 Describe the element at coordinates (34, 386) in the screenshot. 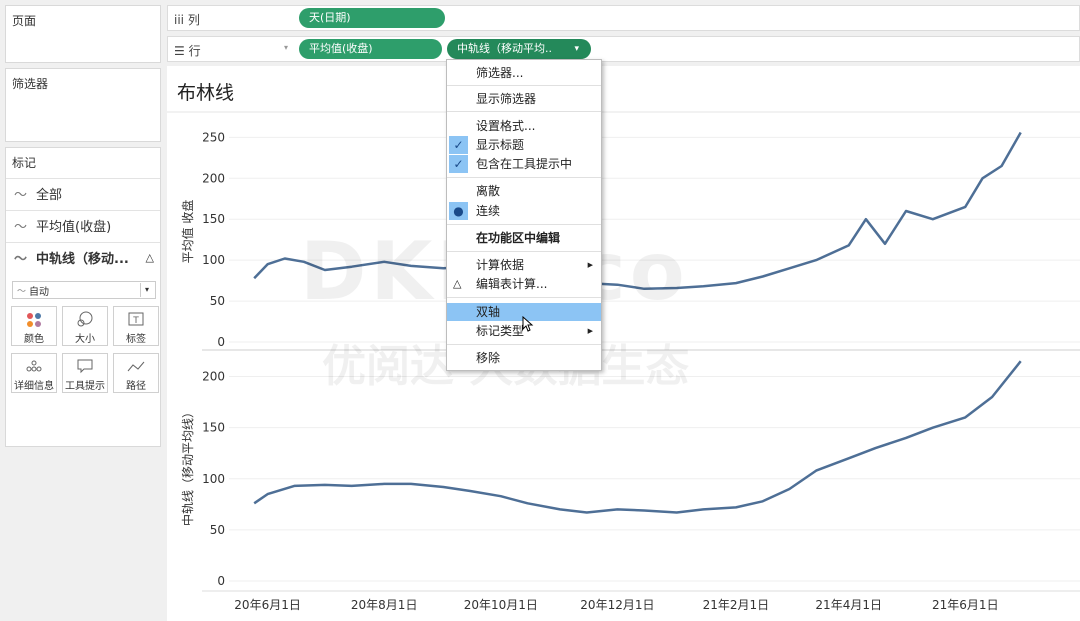

I see `detail-button-label: 详细信息` at that location.